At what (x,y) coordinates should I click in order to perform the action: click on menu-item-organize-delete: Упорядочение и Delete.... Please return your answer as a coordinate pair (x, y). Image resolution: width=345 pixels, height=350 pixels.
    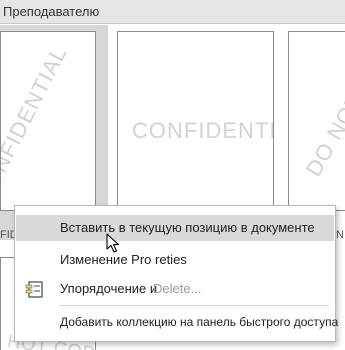
    Looking at the image, I should click on (175, 289).